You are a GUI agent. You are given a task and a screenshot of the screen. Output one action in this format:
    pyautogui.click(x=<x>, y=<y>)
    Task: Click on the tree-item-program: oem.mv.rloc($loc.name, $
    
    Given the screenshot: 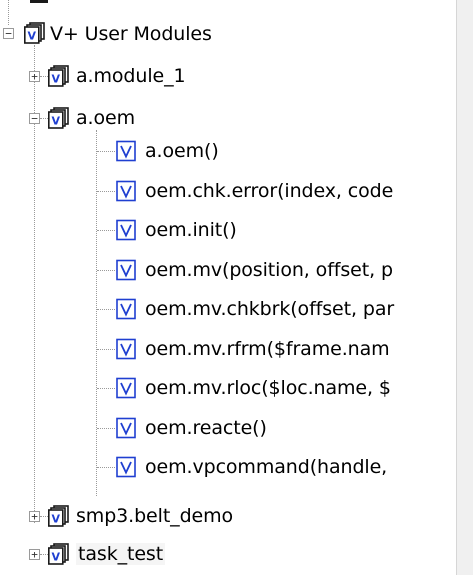 What is the action you would take?
    pyautogui.click(x=268, y=388)
    